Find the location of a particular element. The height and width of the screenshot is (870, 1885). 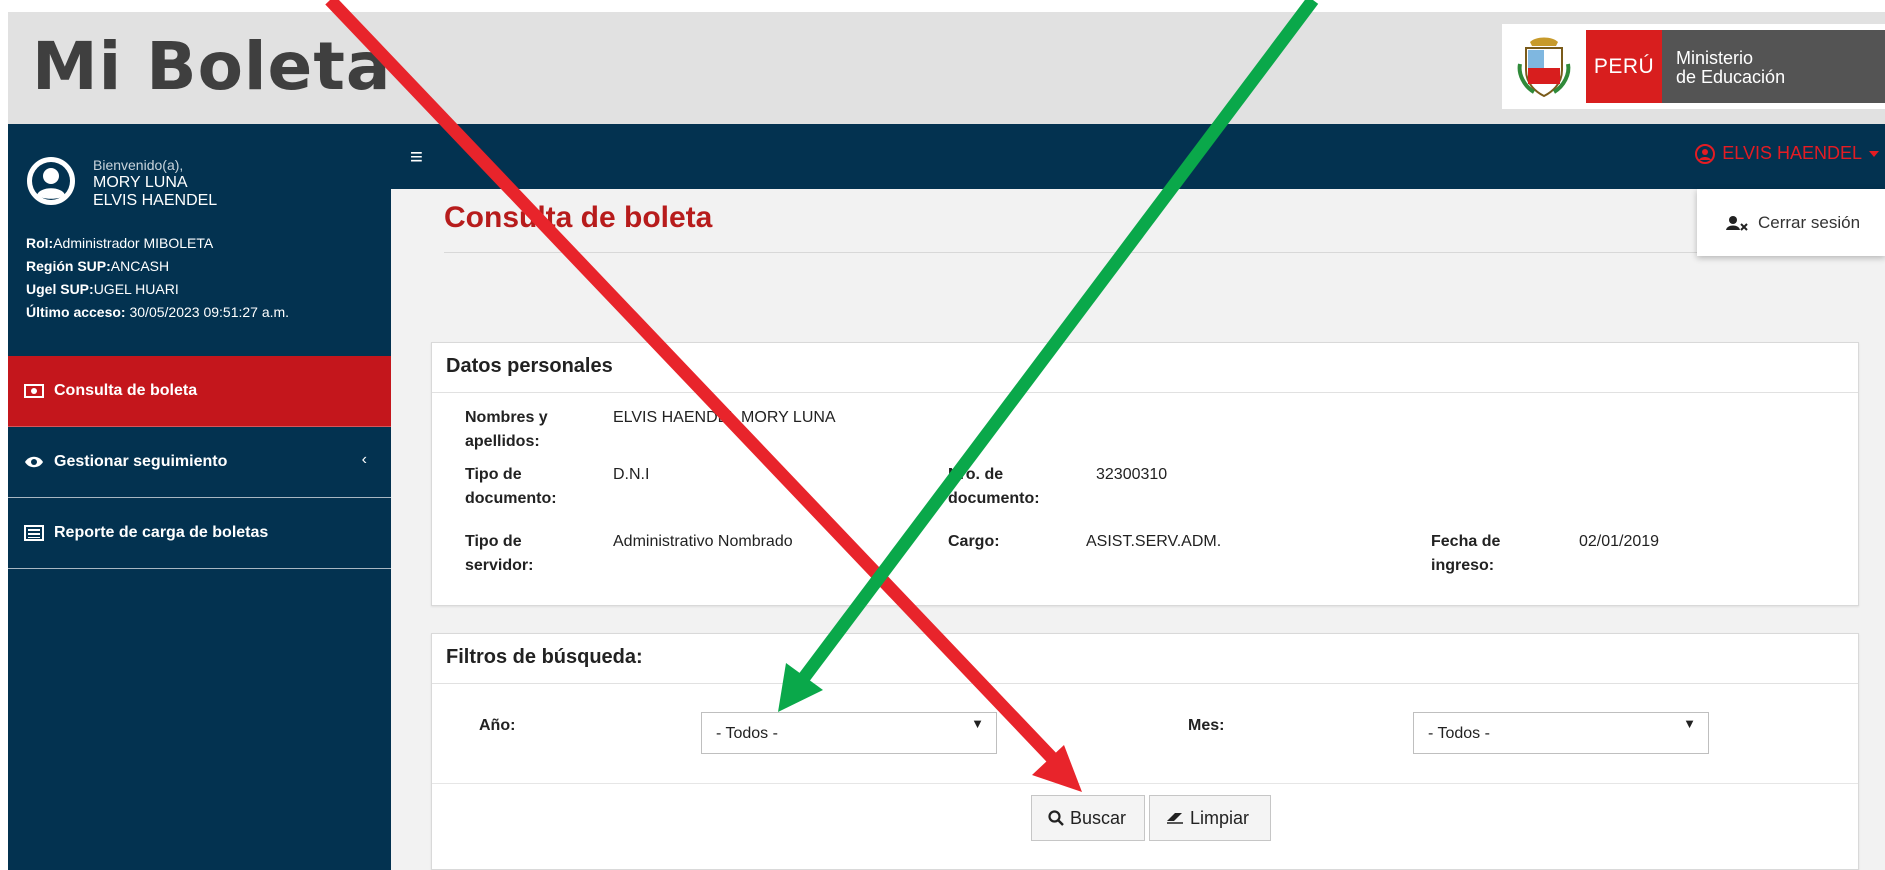

last-access-label: Último acceso: is located at coordinates (76, 312).